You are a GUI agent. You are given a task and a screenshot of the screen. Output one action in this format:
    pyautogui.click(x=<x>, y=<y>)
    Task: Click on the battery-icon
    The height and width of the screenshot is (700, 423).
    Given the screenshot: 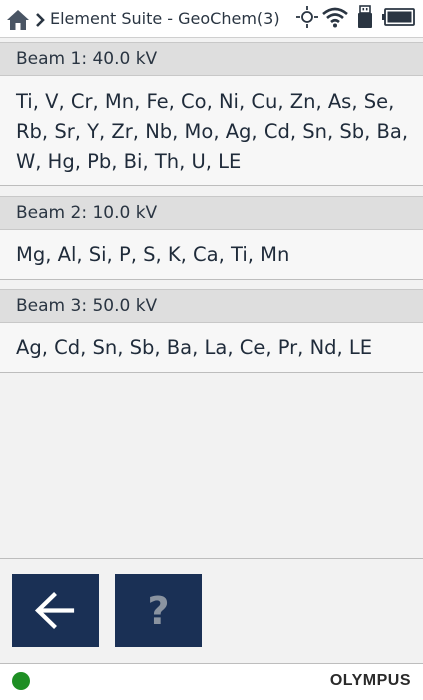 What is the action you would take?
    pyautogui.click(x=398, y=17)
    